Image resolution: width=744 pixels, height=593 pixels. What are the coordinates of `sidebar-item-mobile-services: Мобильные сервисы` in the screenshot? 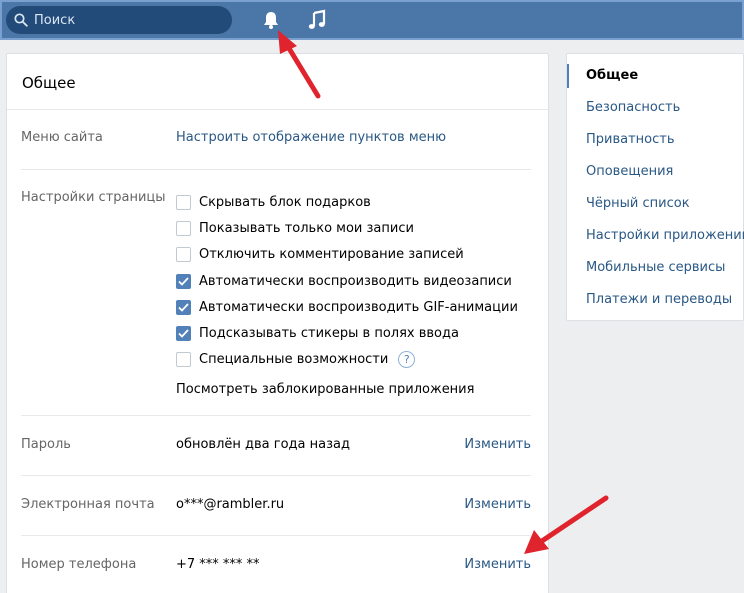 It's located at (655, 268).